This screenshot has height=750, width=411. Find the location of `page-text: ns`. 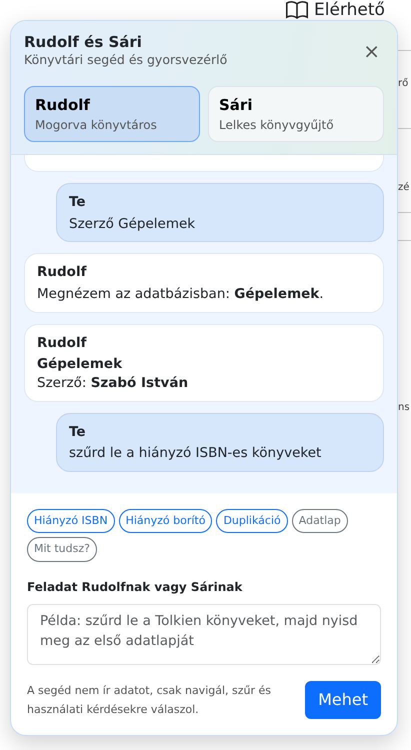

page-text: ns is located at coordinates (404, 408).